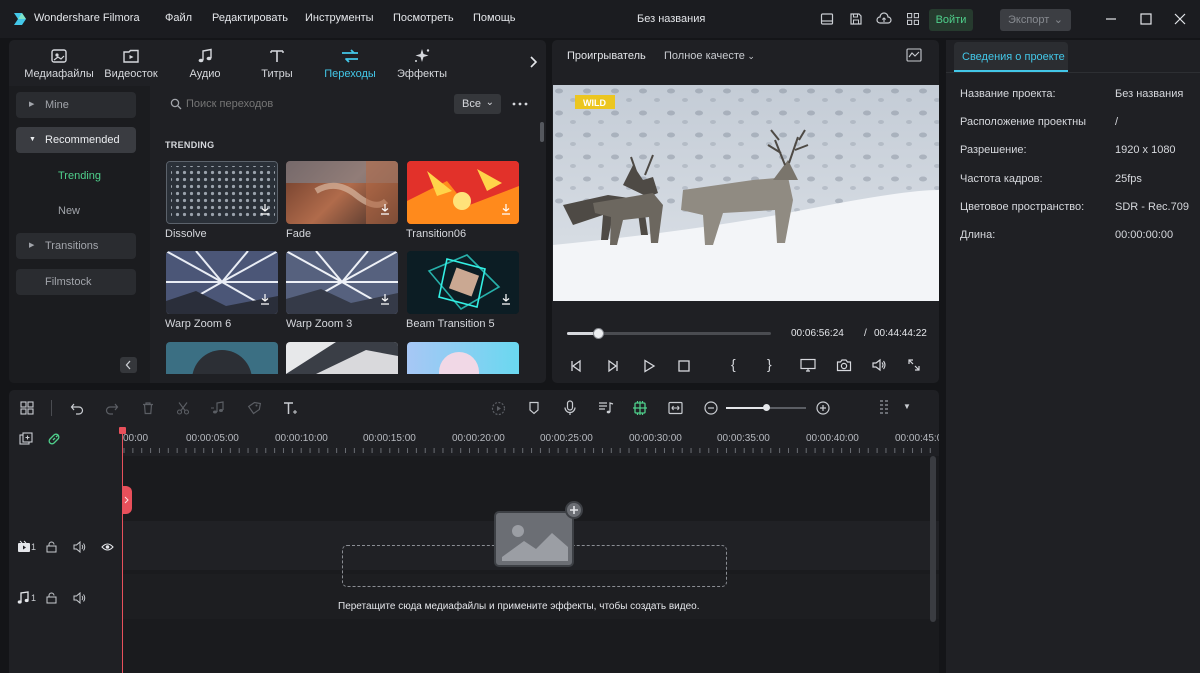 This screenshot has height=673, width=1200. Describe the element at coordinates (879, 365) in the screenshot. I see `volume-icon` at that location.